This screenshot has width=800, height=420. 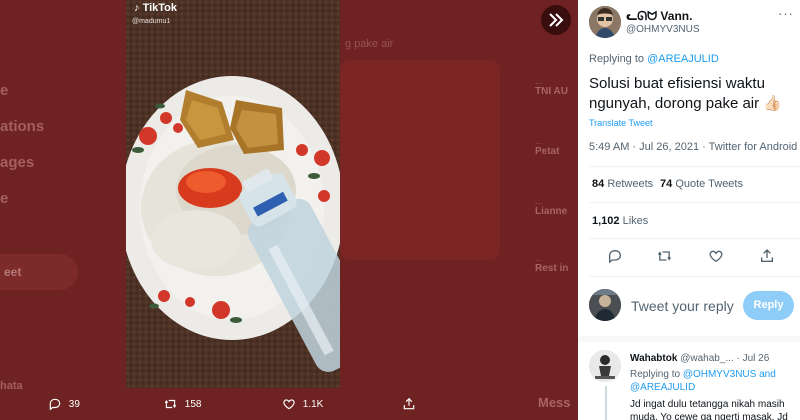 What do you see at coordinates (606, 221) in the screenshot?
I see `likes-count: 1,102` at bounding box center [606, 221].